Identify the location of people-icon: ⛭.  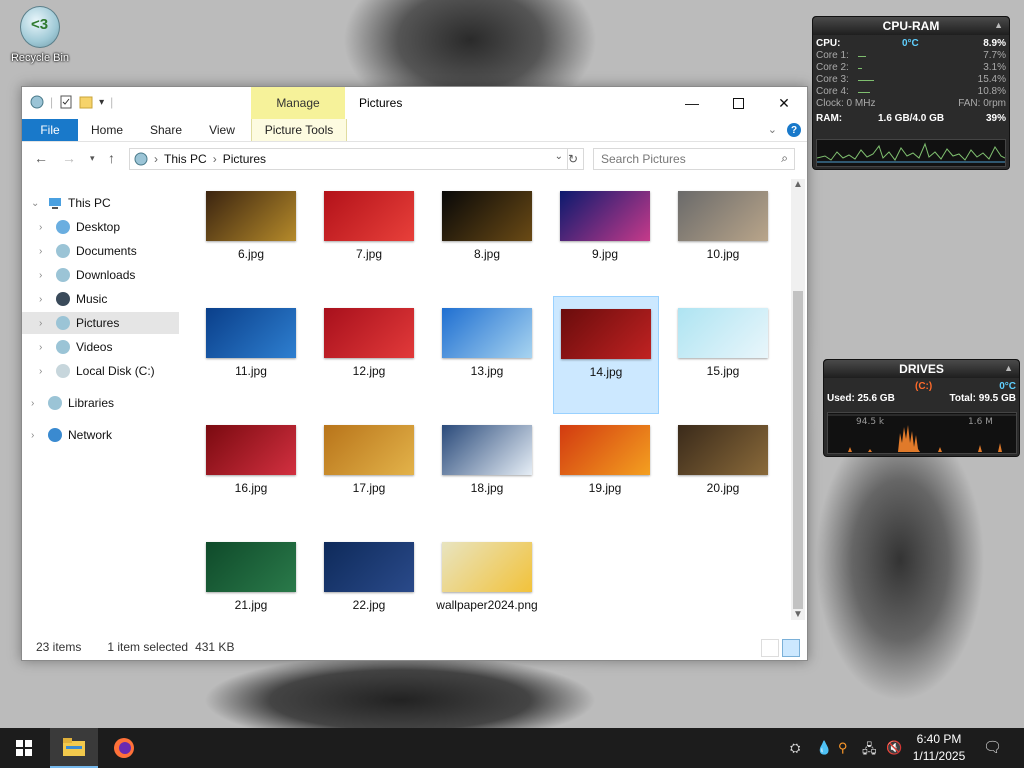
(795, 748).